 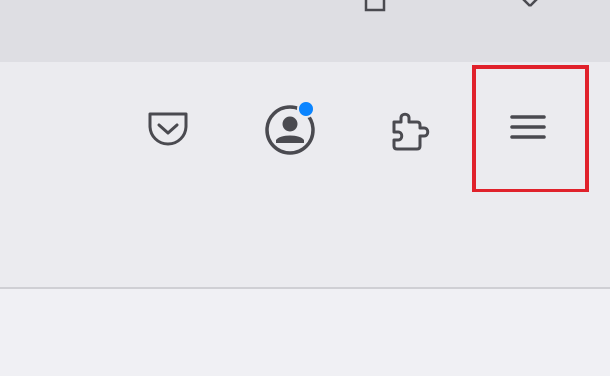 What do you see at coordinates (306, 109) in the screenshot?
I see `notification-badge` at bounding box center [306, 109].